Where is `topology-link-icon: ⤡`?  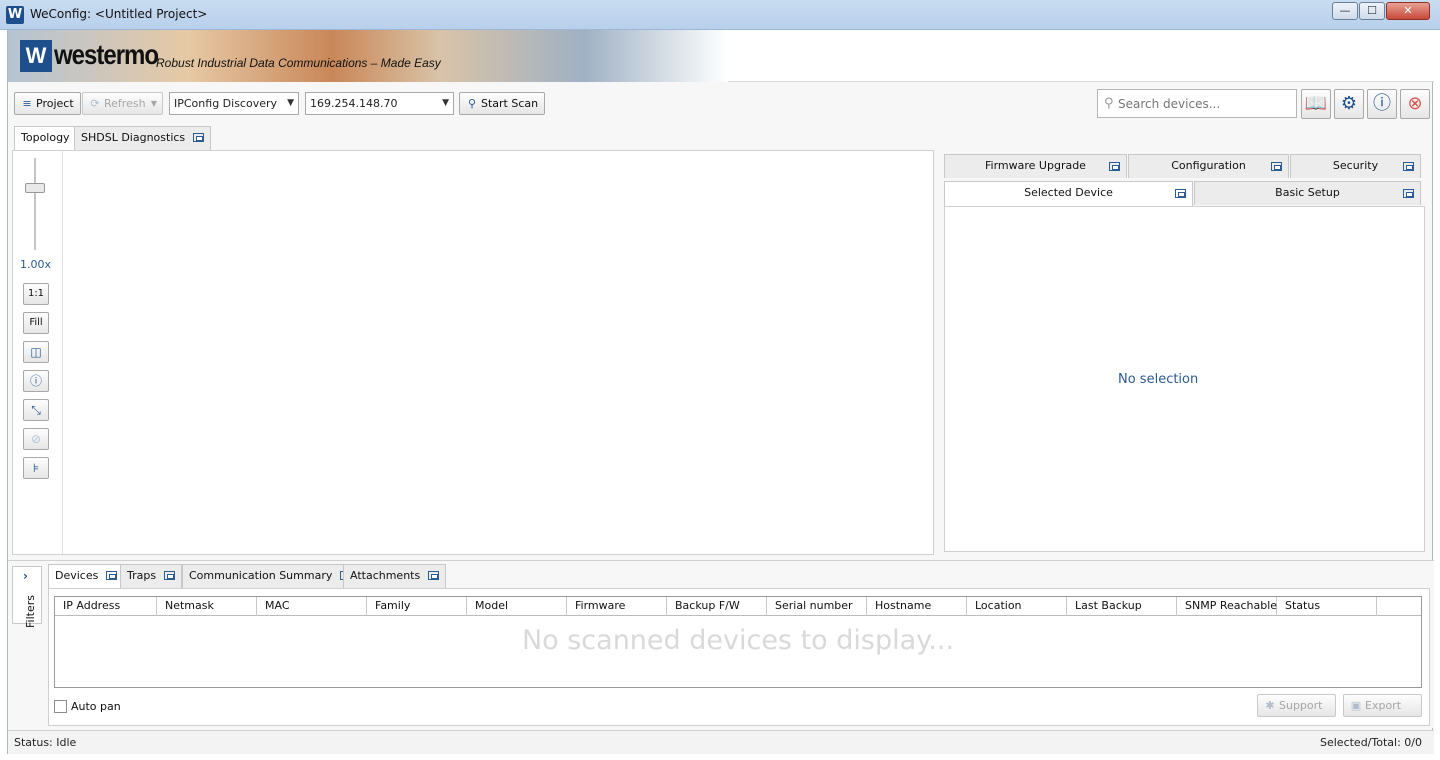
topology-link-icon: ⤡ is located at coordinates (36, 410).